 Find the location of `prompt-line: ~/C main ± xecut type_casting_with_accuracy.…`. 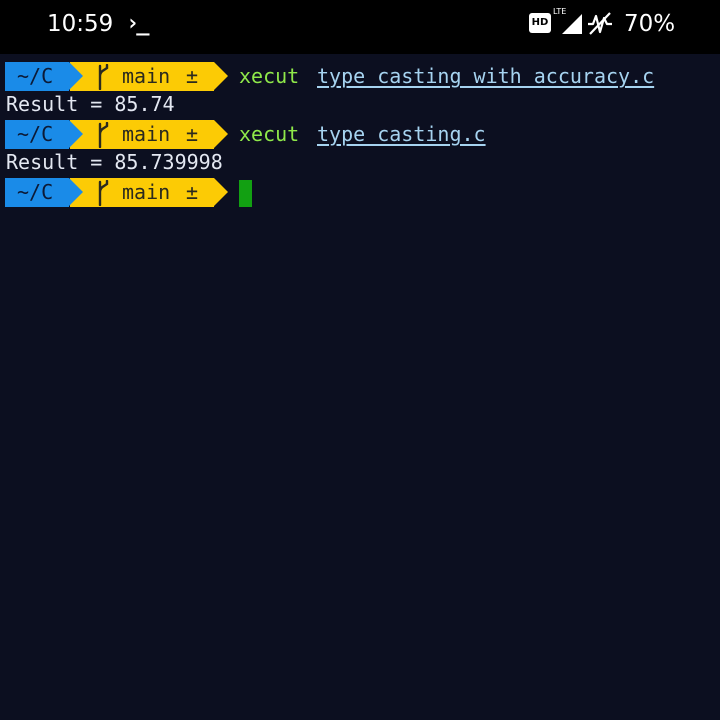

prompt-line: ~/C main ± xecut type_casting_with_accuracy.… is located at coordinates (360, 75).